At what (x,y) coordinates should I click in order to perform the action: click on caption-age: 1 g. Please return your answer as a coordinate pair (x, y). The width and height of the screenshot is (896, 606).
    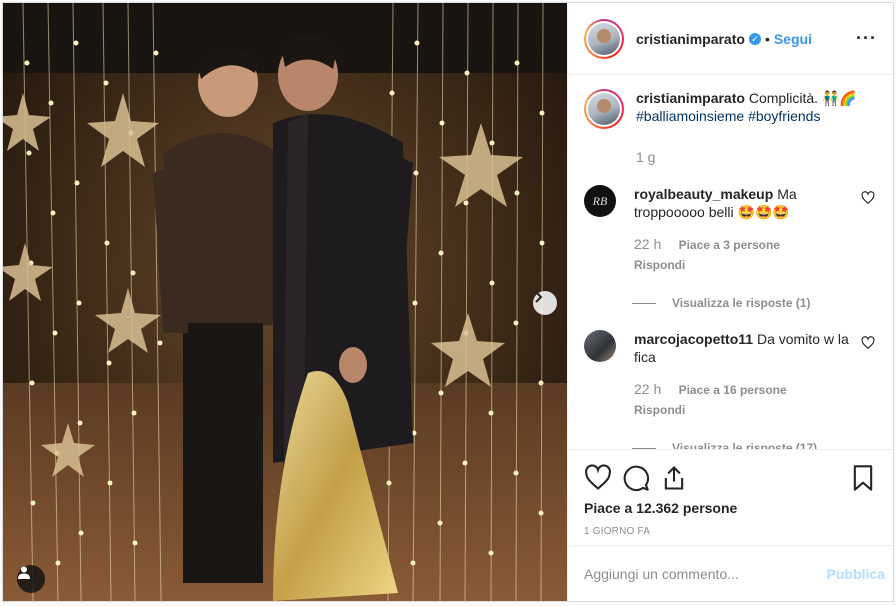
    Looking at the image, I should click on (646, 157).